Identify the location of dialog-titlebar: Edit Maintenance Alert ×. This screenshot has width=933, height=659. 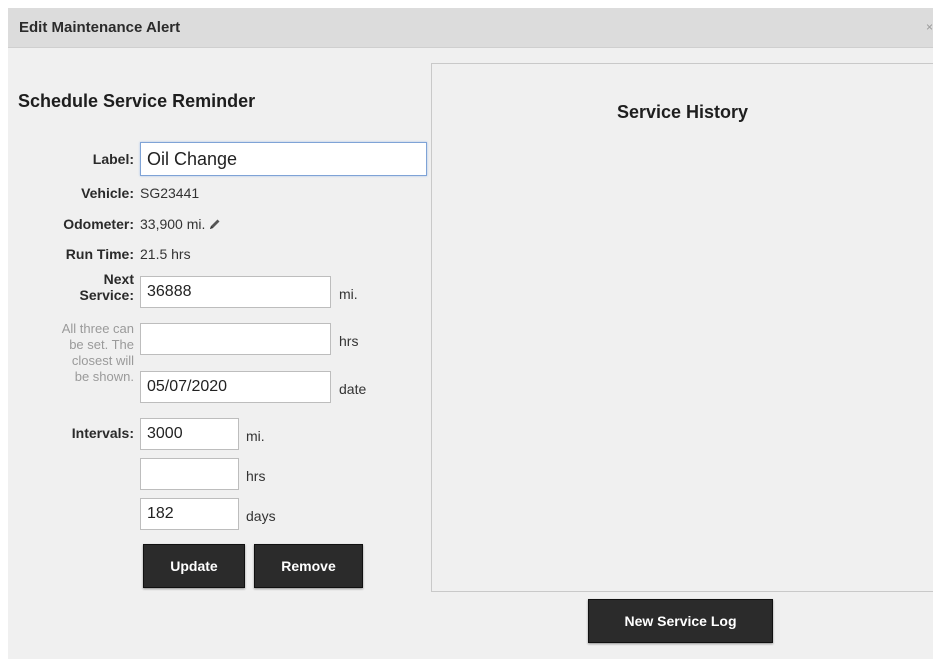
(470, 28).